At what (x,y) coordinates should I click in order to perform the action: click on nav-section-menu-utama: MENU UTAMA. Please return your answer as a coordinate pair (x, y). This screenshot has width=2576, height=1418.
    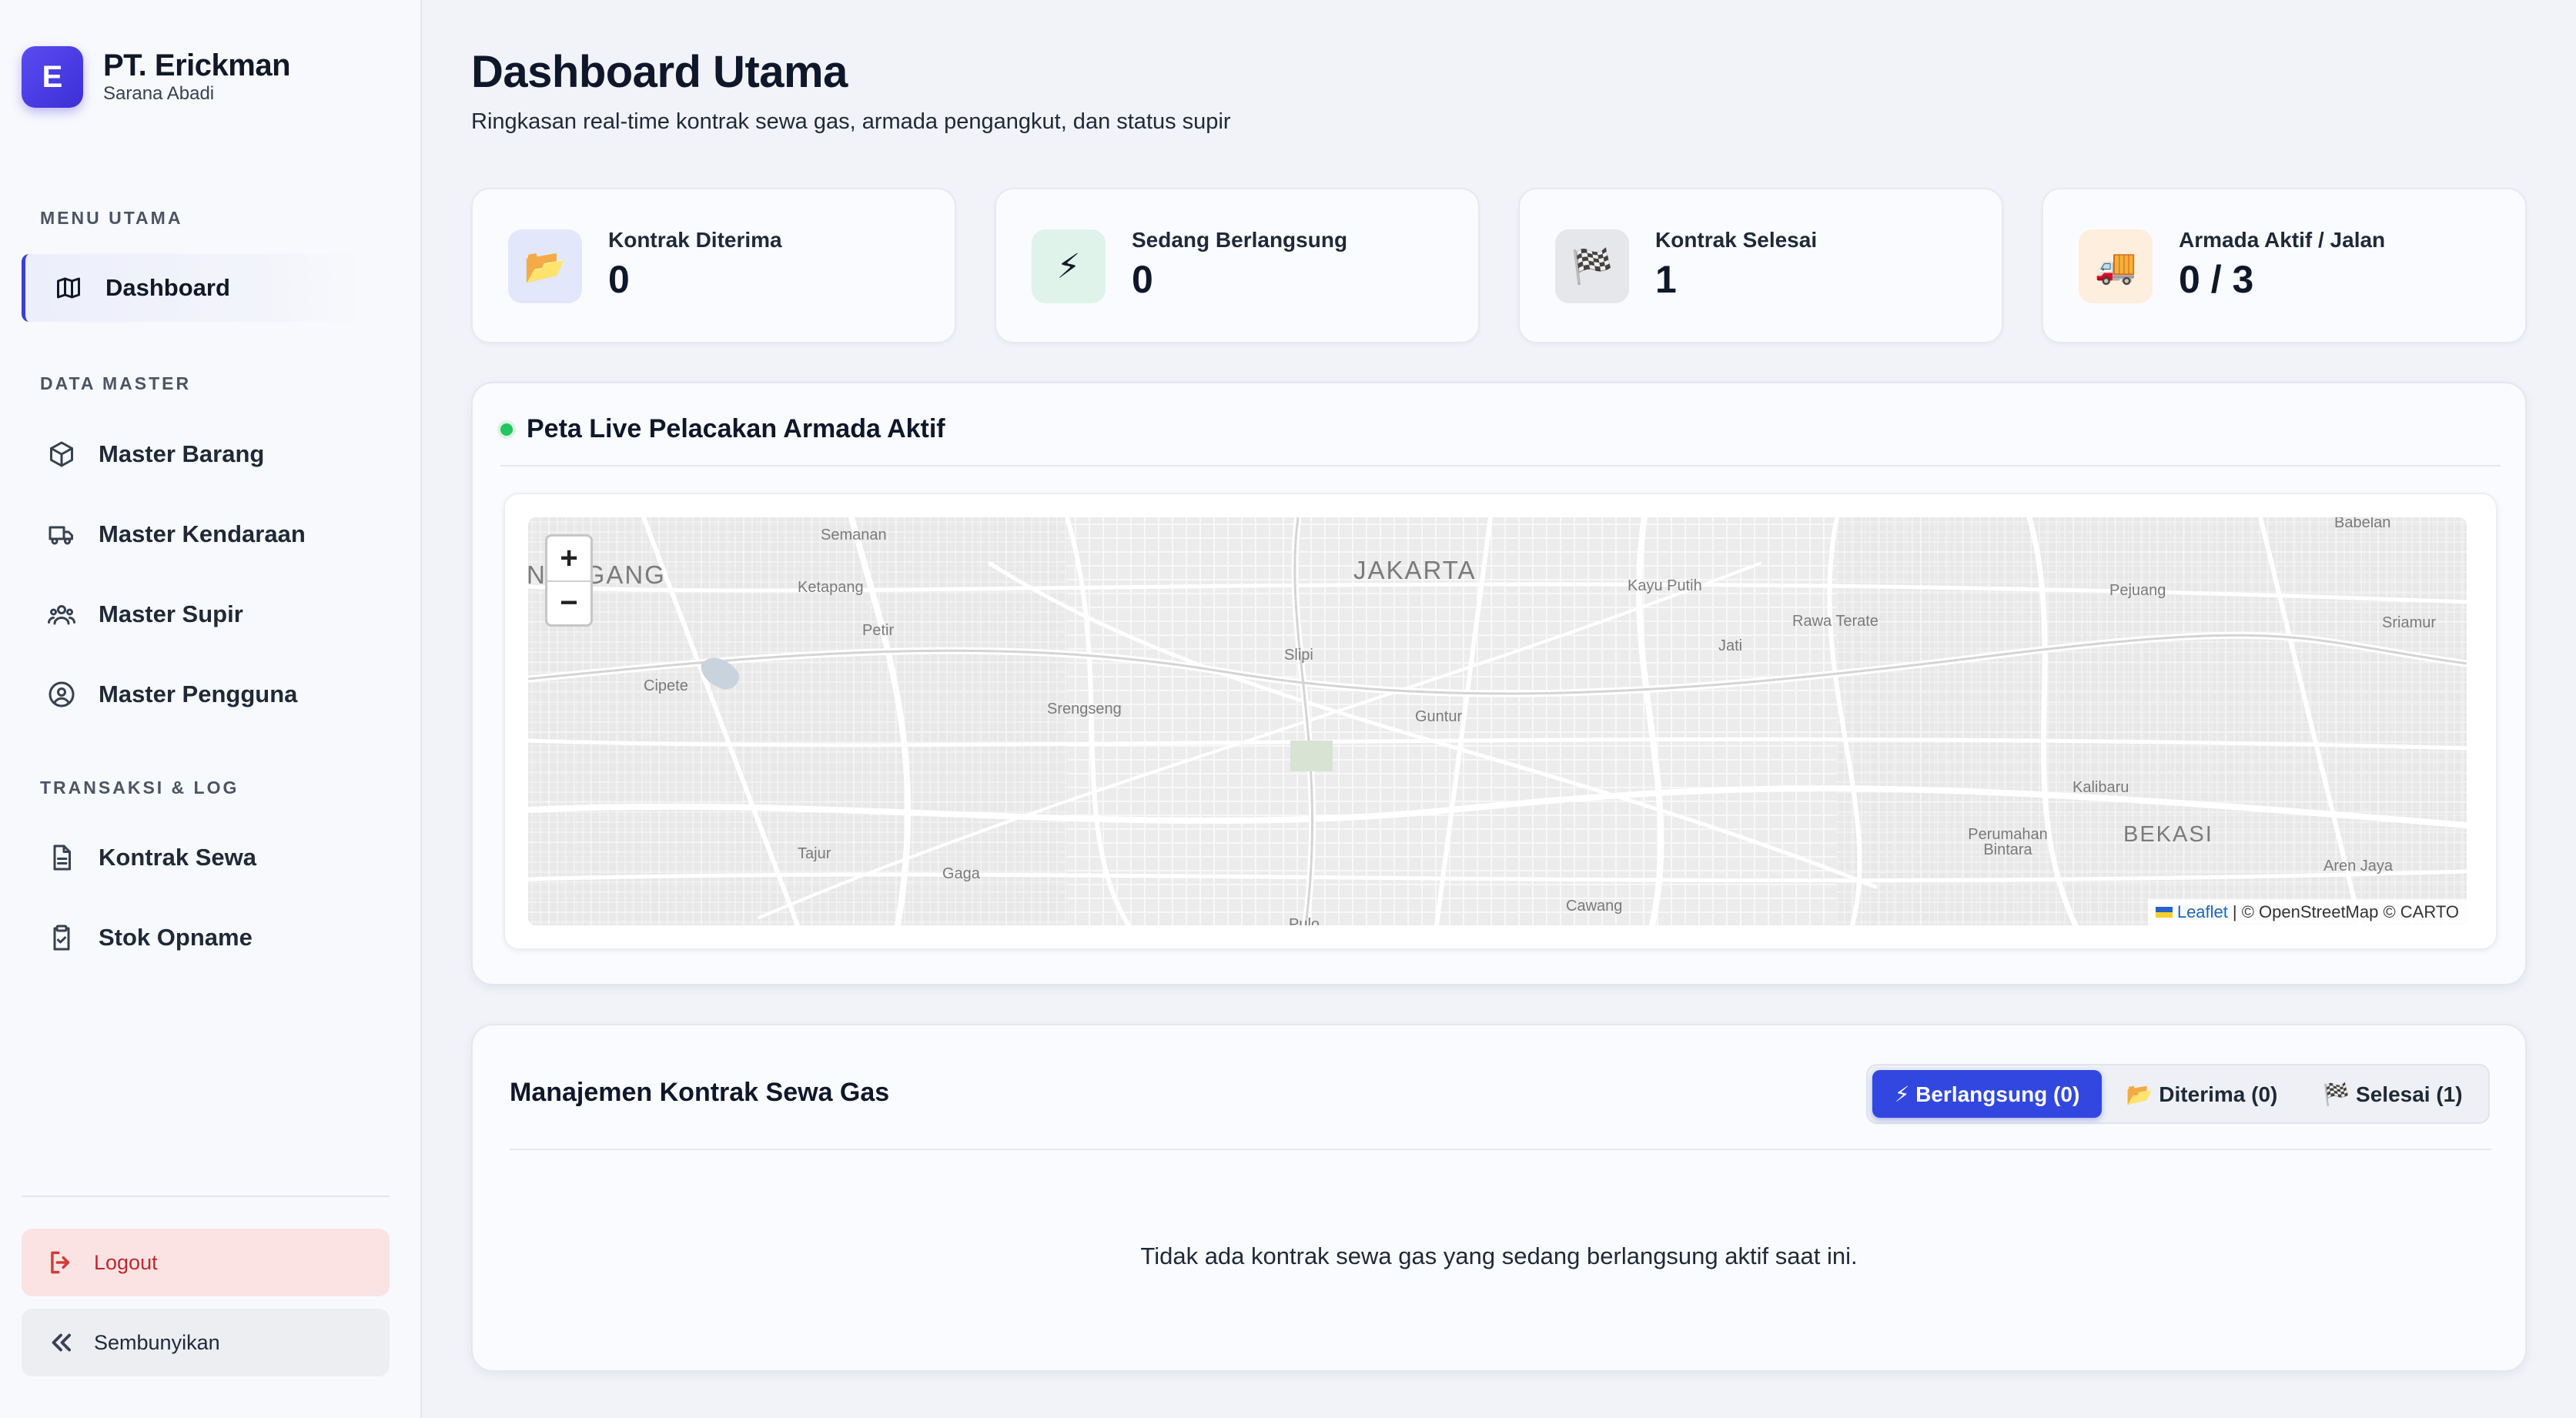
    Looking at the image, I should click on (111, 218).